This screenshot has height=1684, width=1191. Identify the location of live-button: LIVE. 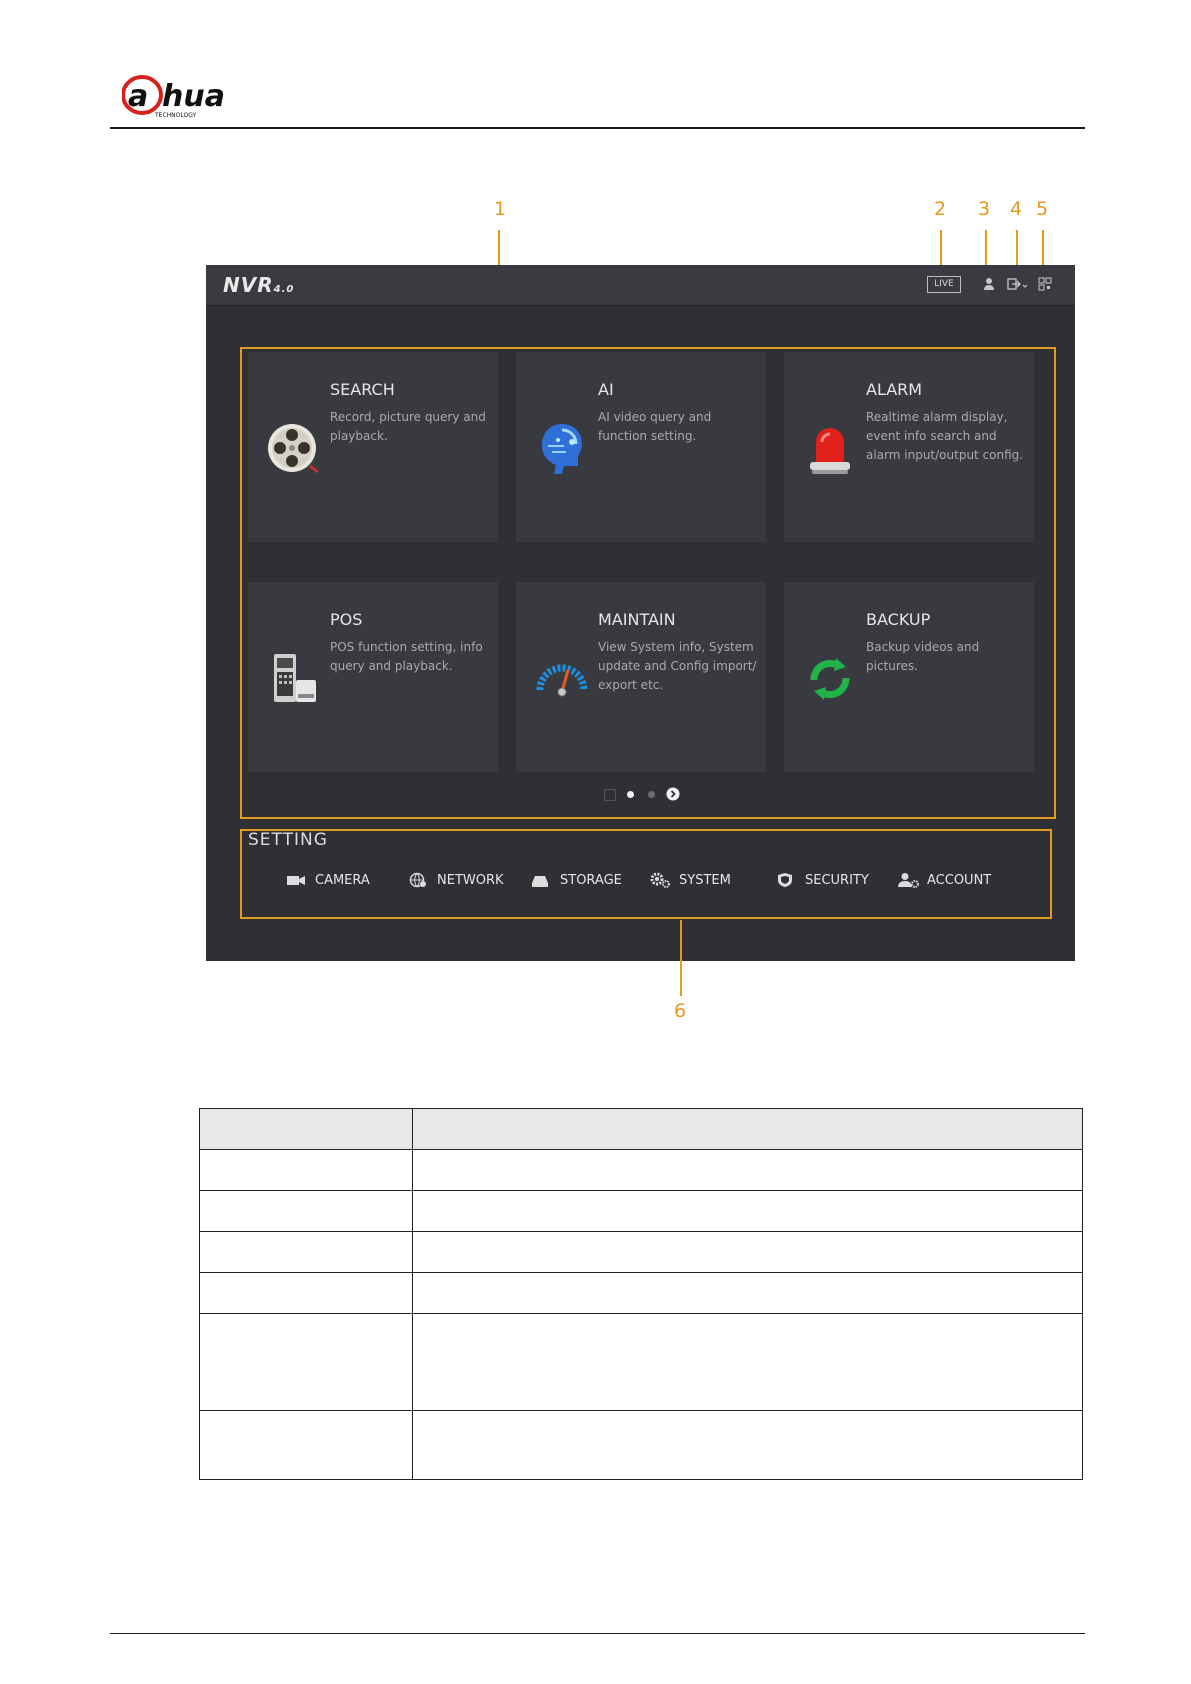
(944, 284).